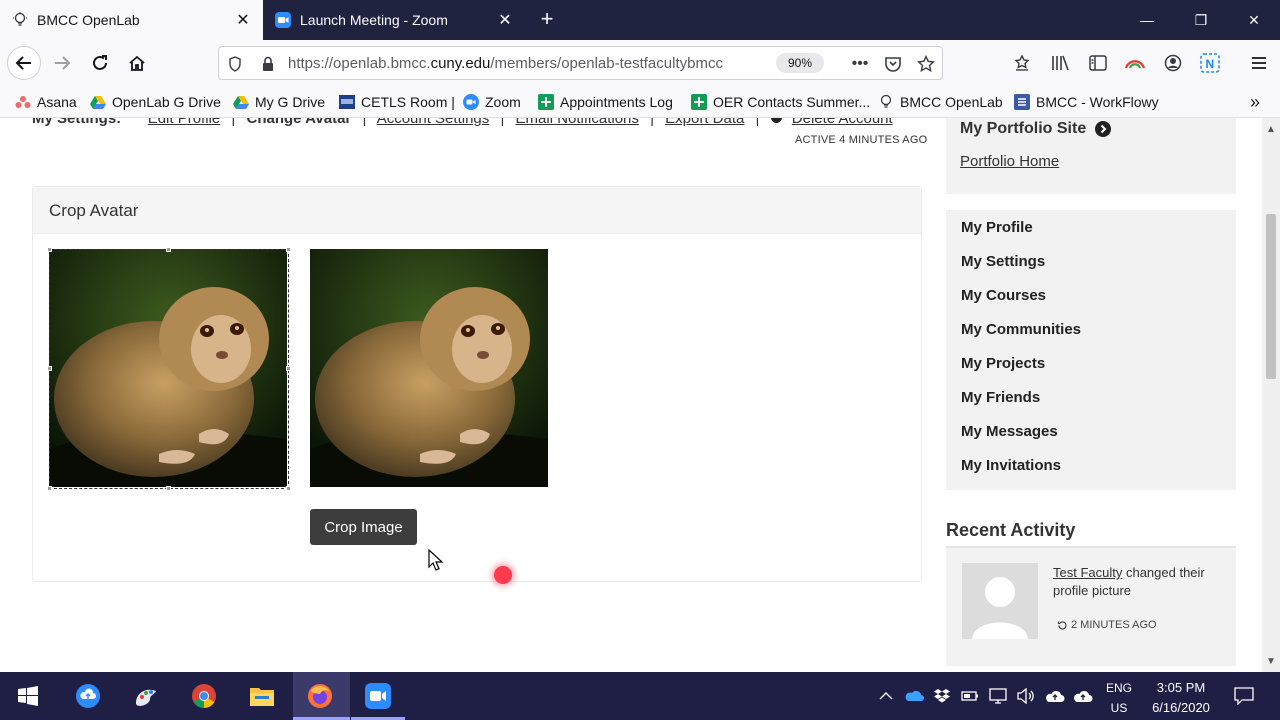  Describe the element at coordinates (997, 227) in the screenshot. I see `menu-my-profile: My Profile` at that location.